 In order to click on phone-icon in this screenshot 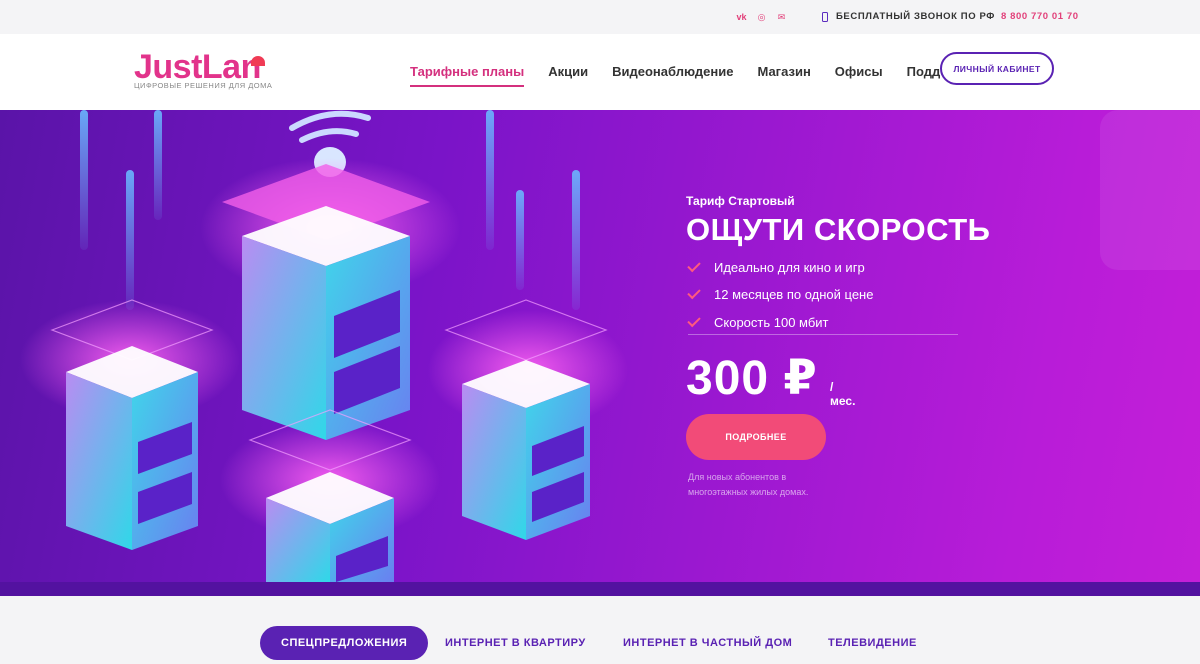, I will do `click(825, 16)`.